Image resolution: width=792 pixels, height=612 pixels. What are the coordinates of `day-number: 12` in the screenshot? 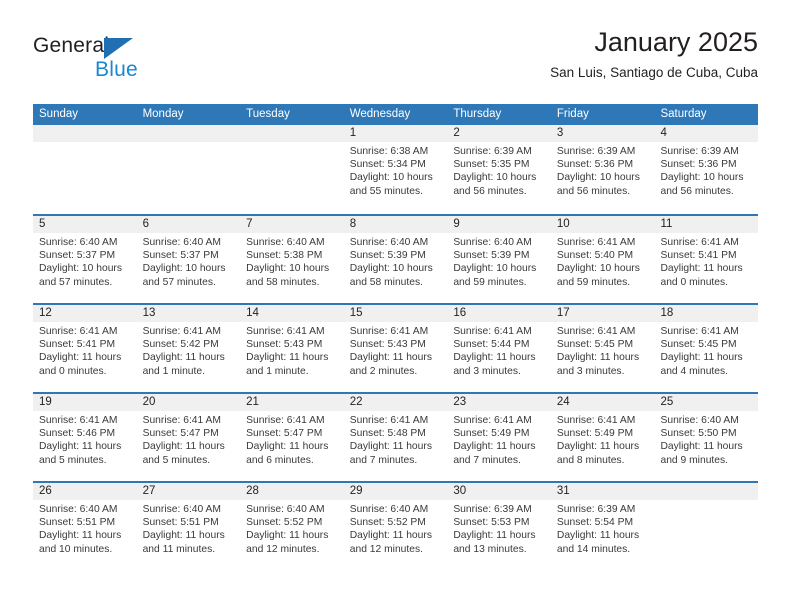 It's located at (85, 313).